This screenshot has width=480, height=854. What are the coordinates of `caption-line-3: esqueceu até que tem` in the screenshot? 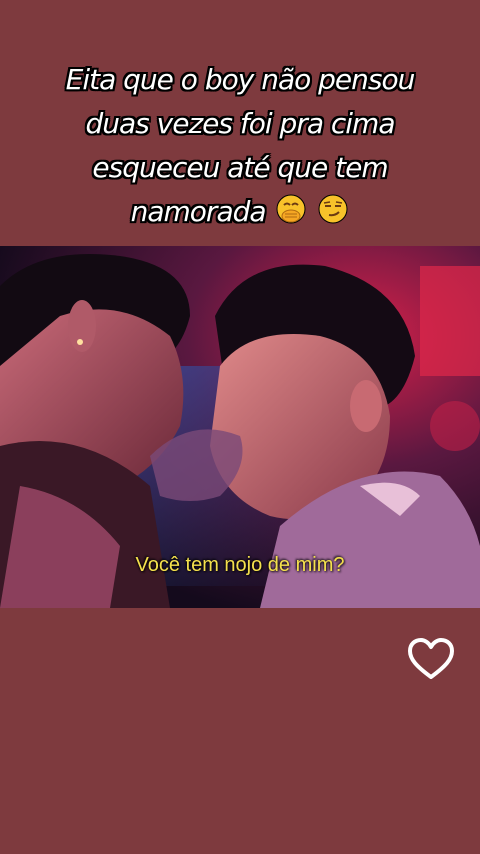 It's located at (240, 167).